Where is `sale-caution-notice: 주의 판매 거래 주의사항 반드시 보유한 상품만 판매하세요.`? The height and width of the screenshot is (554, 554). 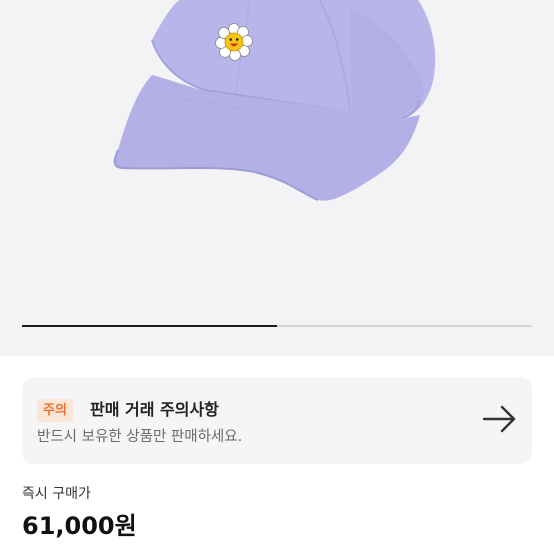 sale-caution-notice: 주의 판매 거래 주의사항 반드시 보유한 상품만 판매하세요. is located at coordinates (277, 420).